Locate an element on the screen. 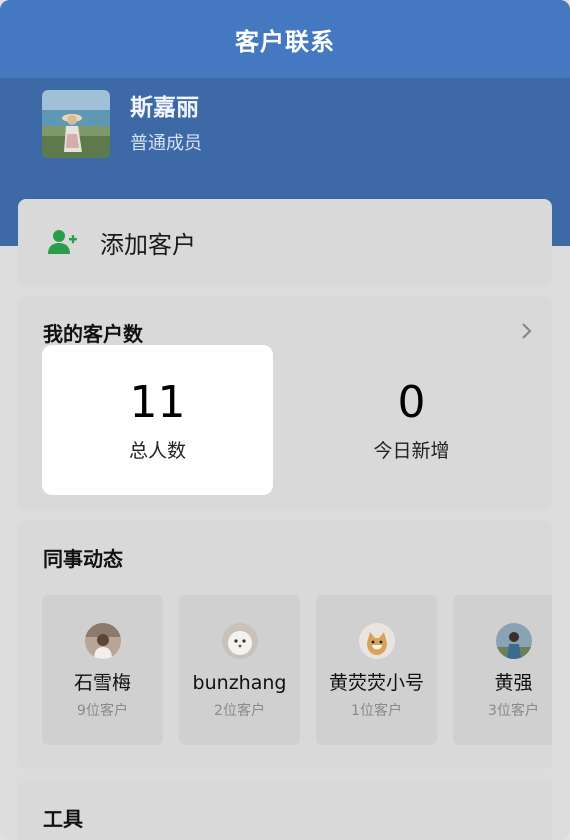  new-today-stat: 0 今日新增 is located at coordinates (411, 420).